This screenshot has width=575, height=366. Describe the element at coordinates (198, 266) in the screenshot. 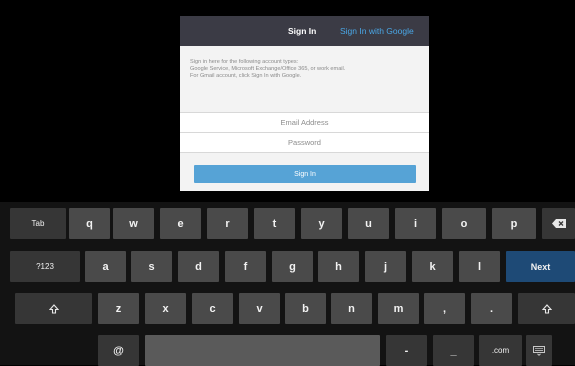

I see `key-d: d` at that location.